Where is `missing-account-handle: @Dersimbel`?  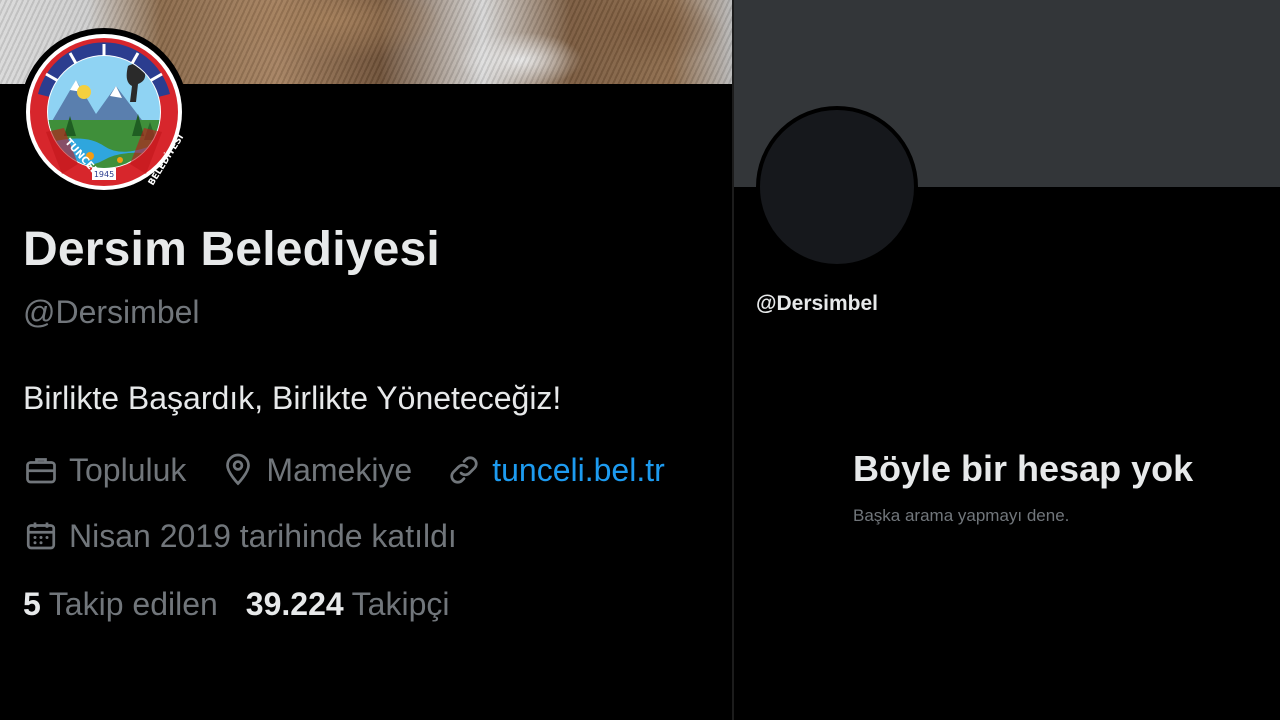
missing-account-handle: @Dersimbel is located at coordinates (817, 303).